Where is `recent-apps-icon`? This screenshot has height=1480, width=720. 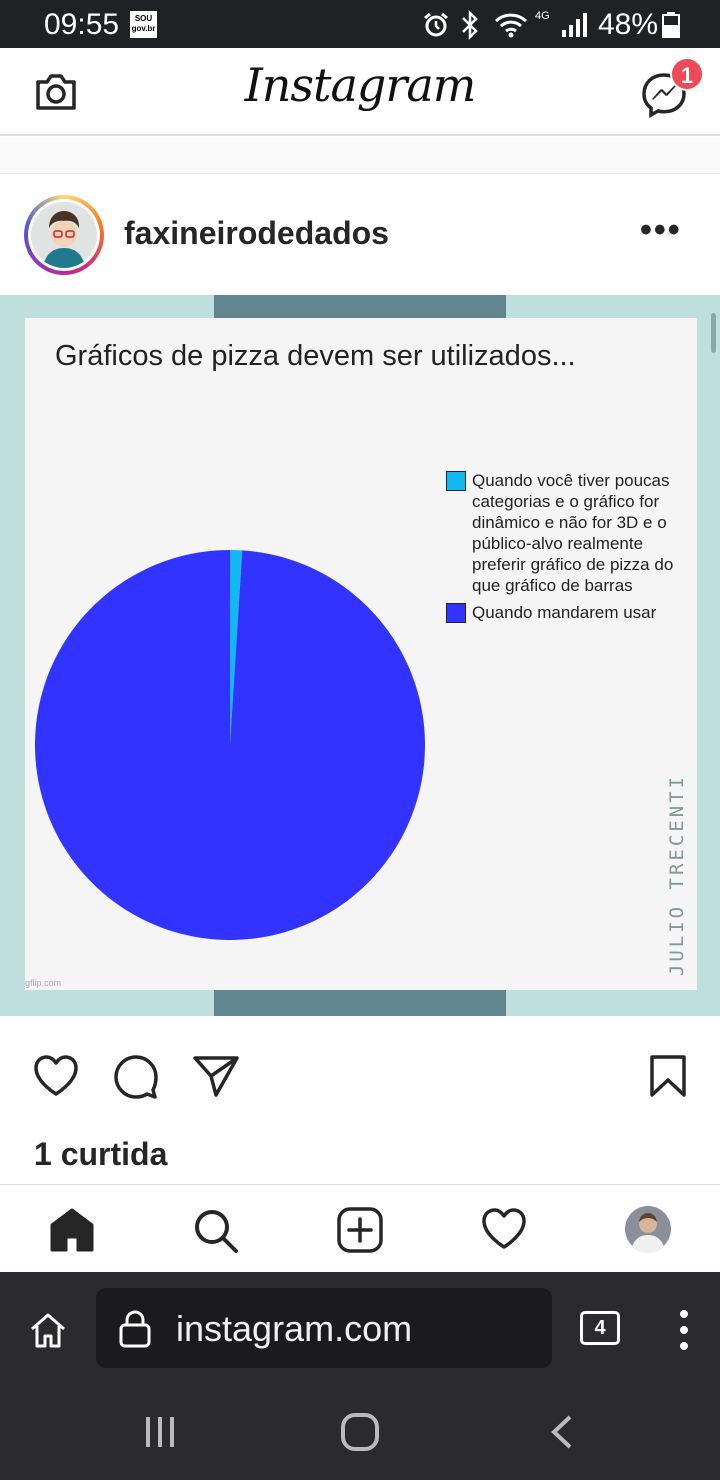 recent-apps-icon is located at coordinates (160, 1432).